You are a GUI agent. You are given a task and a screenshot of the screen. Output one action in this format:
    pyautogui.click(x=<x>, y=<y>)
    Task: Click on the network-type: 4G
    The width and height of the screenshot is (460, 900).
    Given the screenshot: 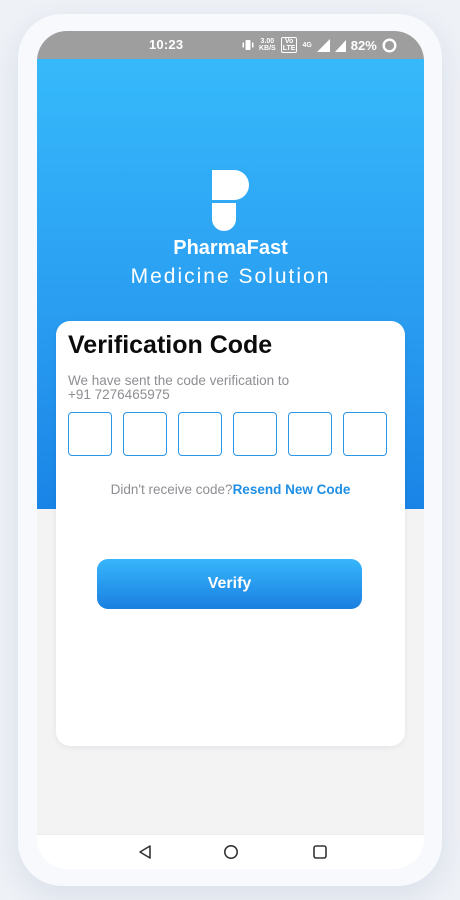 What is the action you would take?
    pyautogui.click(x=307, y=45)
    